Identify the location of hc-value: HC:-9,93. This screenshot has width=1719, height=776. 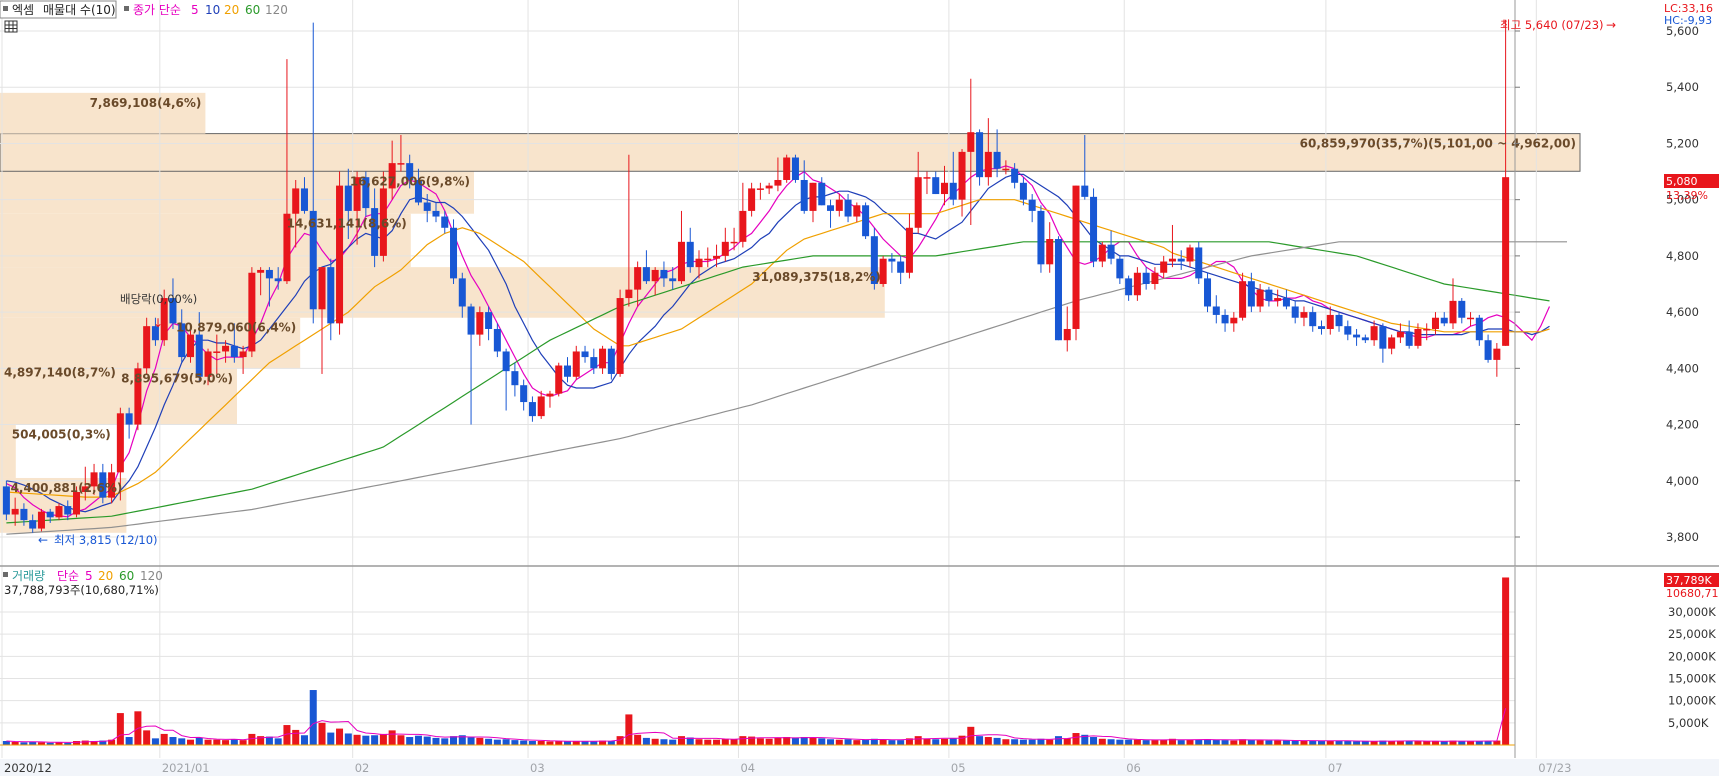
(1688, 20).